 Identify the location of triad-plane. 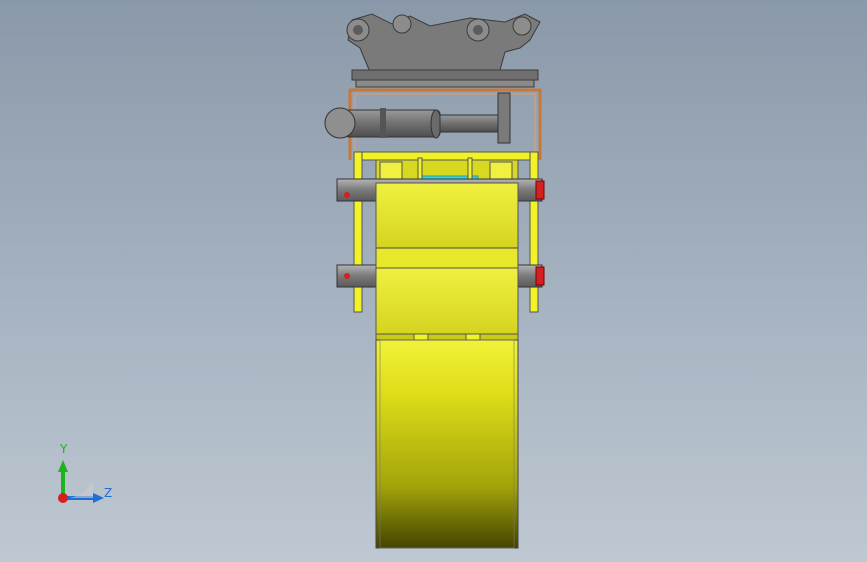
(78, 489).